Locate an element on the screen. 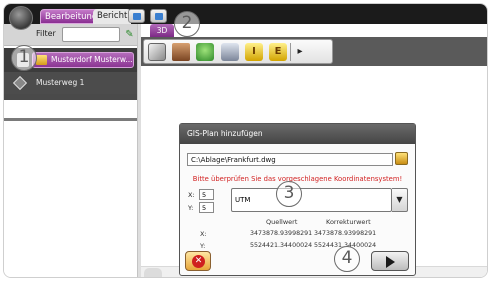 This screenshot has width=491, height=281. dialog-title: GIS-Plan hinzufügen is located at coordinates (297, 134).